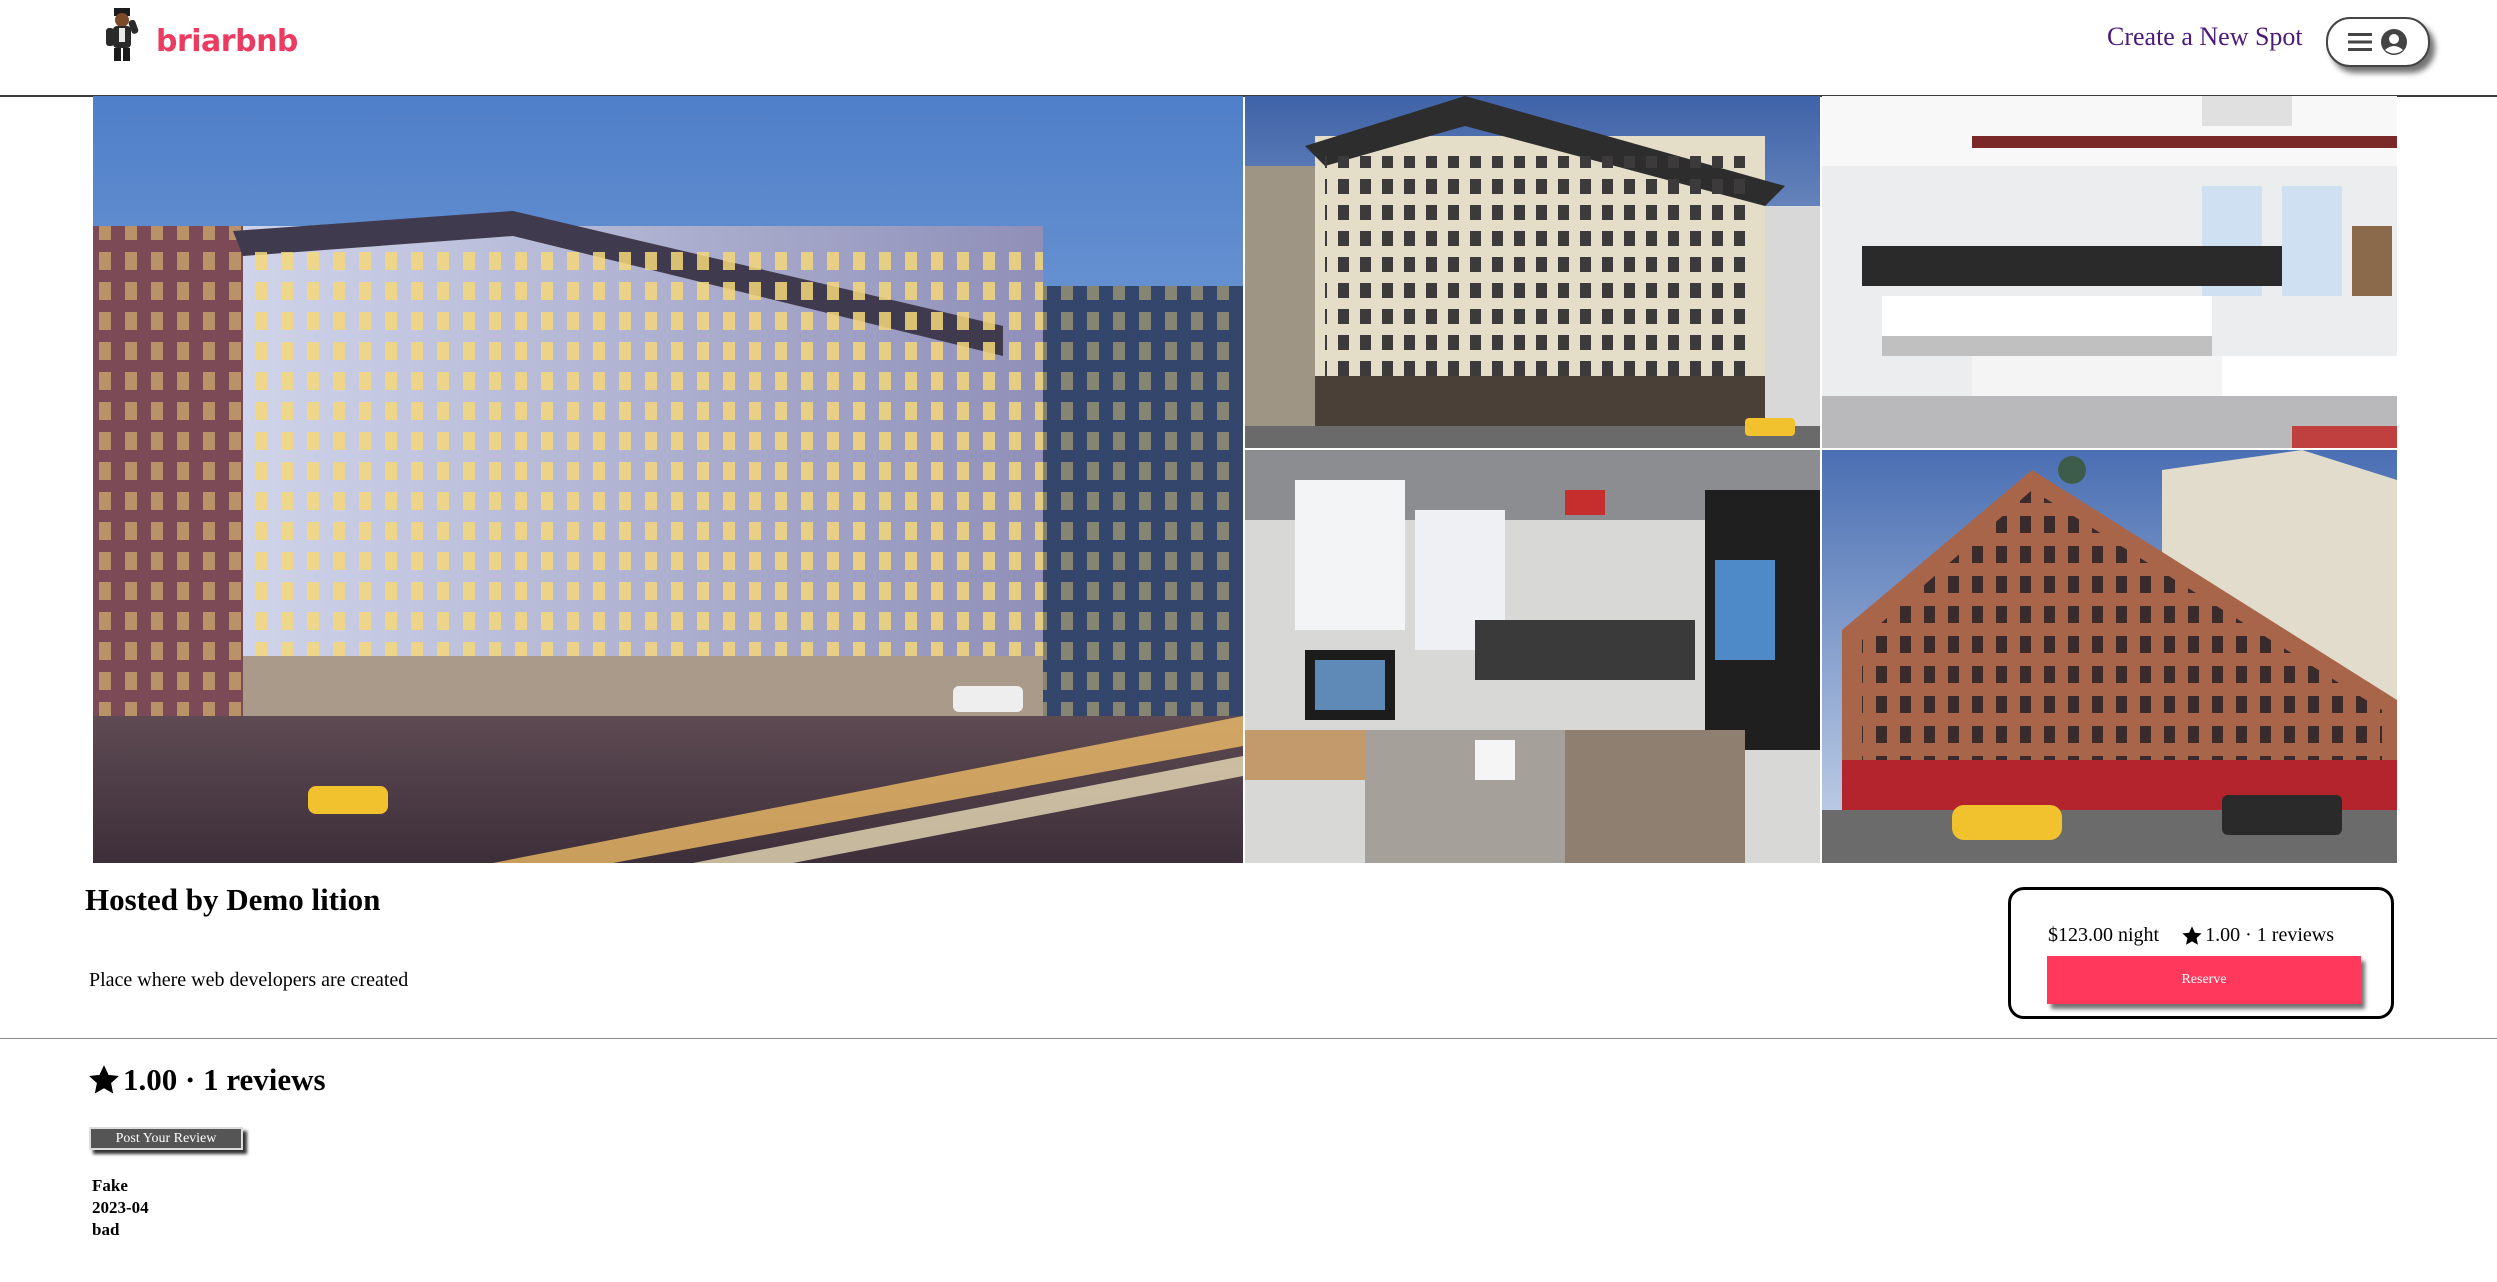  I want to click on reserve-card: $123.00 night 1.00 · 1 reviews Reserve, so click(2201, 953).